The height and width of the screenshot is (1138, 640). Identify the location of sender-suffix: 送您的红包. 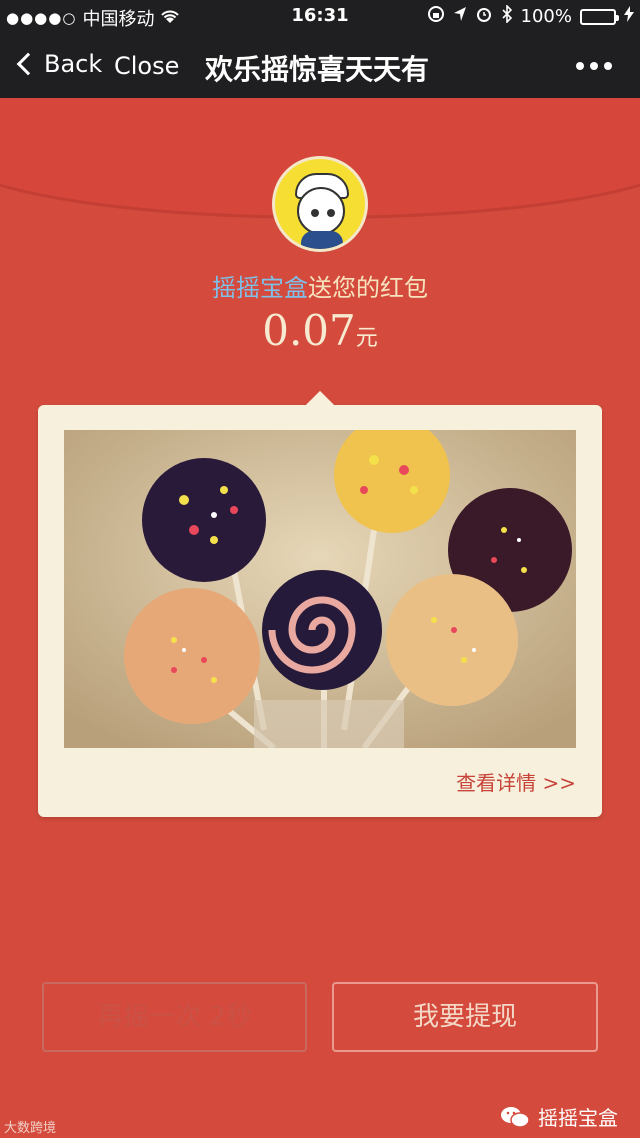
(368, 288).